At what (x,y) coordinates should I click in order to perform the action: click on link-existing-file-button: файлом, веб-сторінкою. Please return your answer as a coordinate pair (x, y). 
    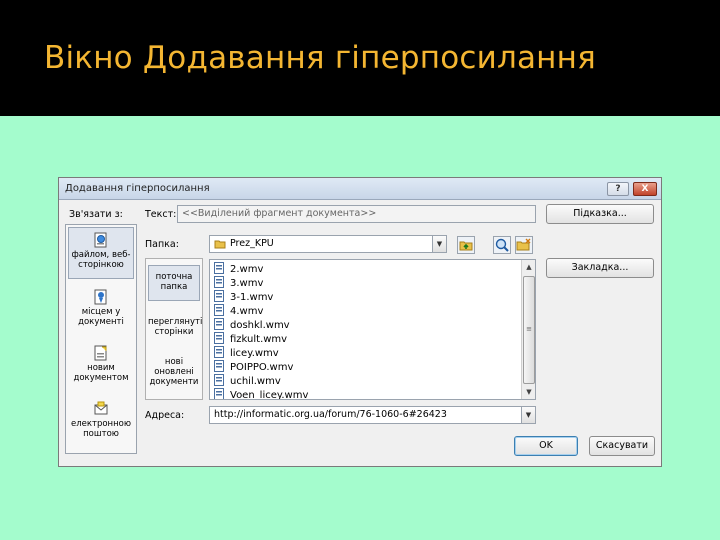
    Looking at the image, I should click on (101, 253).